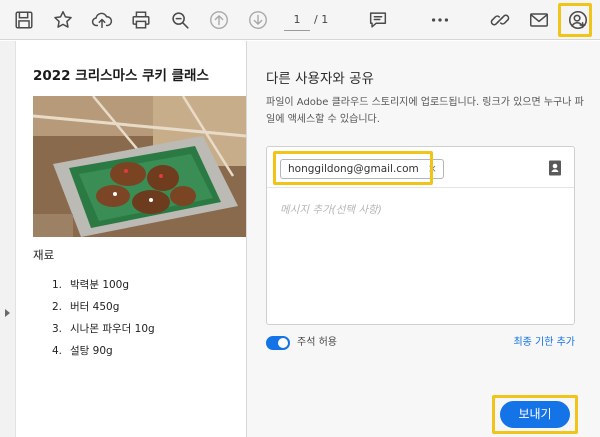 The height and width of the screenshot is (437, 600). What do you see at coordinates (297, 20) in the screenshot?
I see `page-number-input: 1` at bounding box center [297, 20].